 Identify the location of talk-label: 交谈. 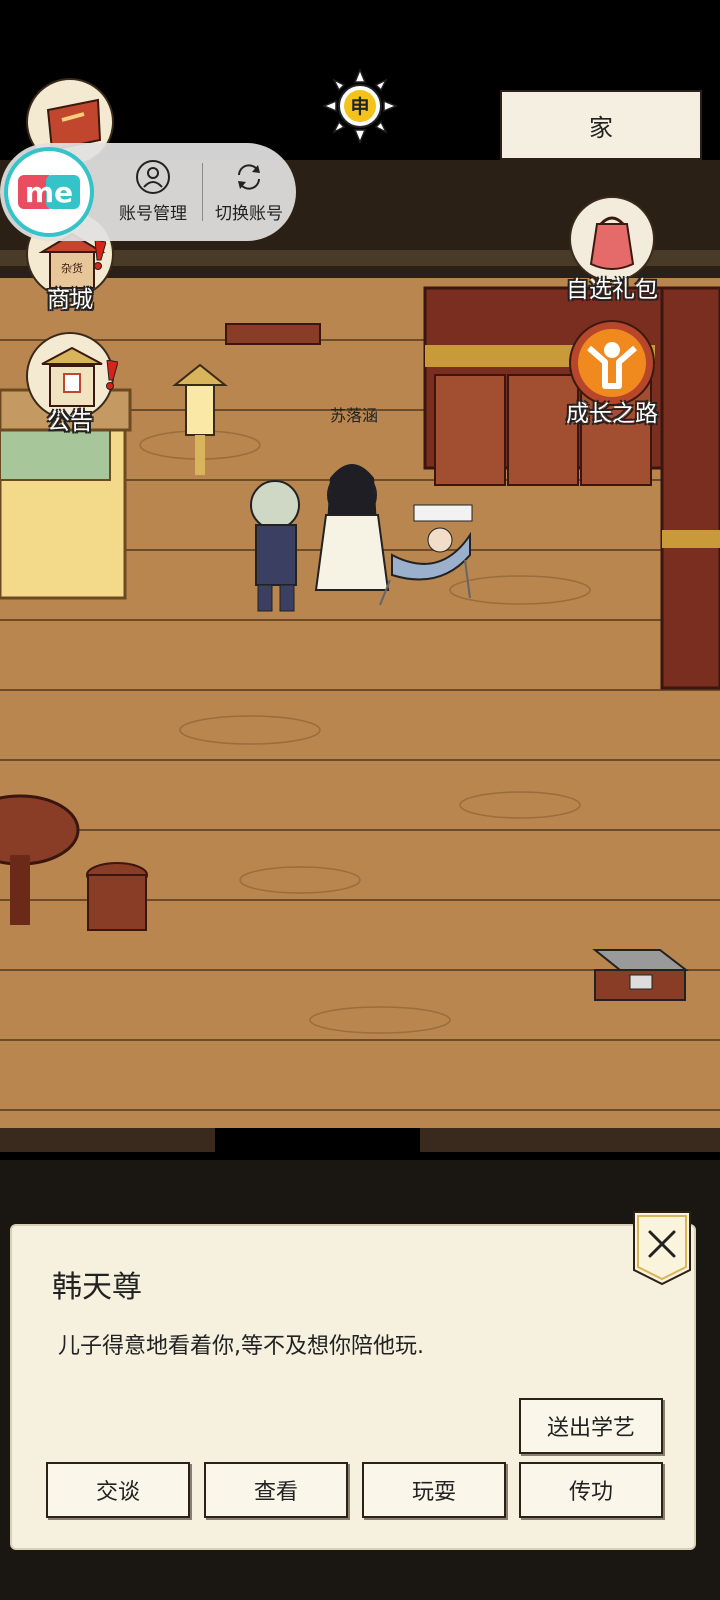
(117, 1492).